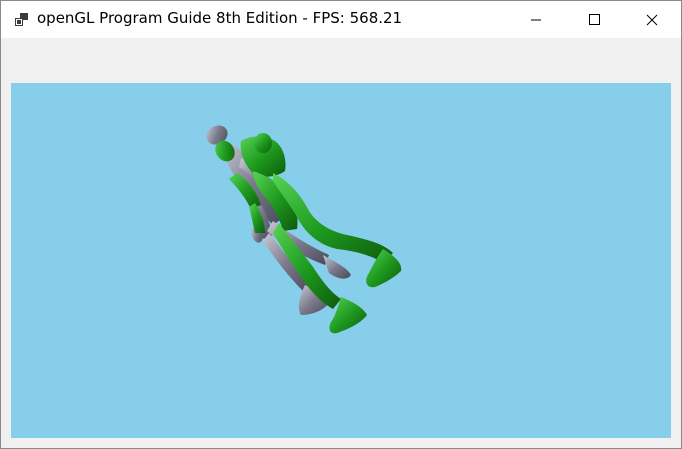 This screenshot has width=682, height=449. I want to click on close-icon, so click(652, 20).